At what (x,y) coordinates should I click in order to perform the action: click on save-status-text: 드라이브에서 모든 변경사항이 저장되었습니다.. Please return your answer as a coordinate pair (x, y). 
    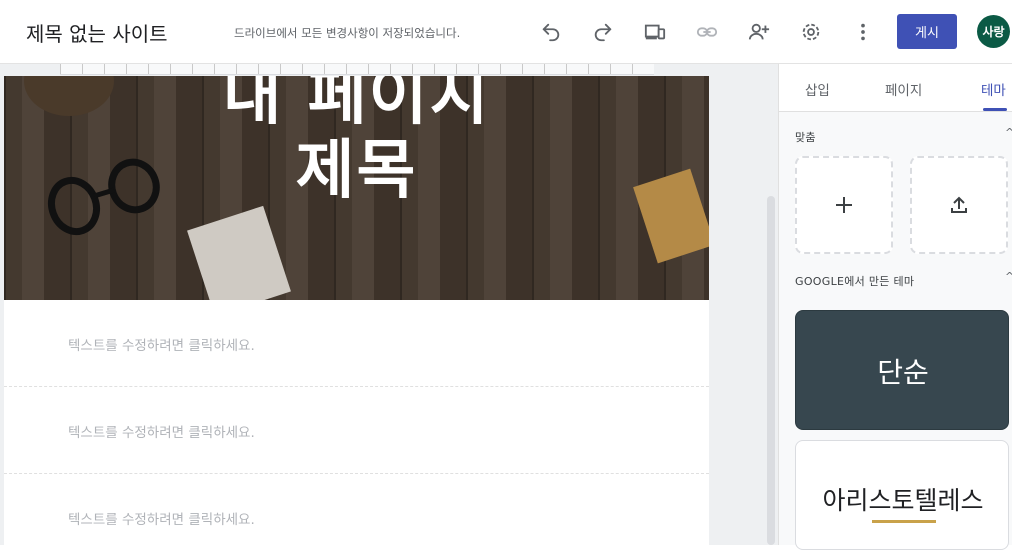
    Looking at the image, I should click on (347, 33).